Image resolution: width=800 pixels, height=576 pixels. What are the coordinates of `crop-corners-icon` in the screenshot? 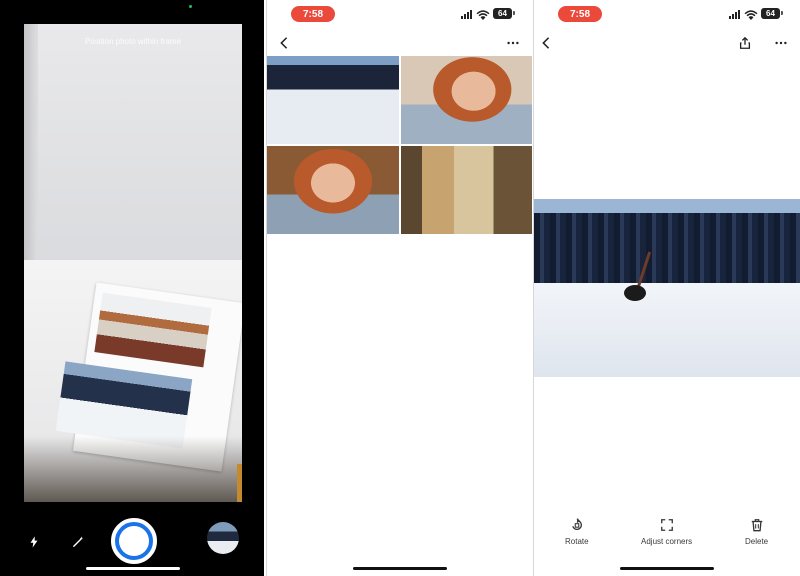 It's located at (666, 525).